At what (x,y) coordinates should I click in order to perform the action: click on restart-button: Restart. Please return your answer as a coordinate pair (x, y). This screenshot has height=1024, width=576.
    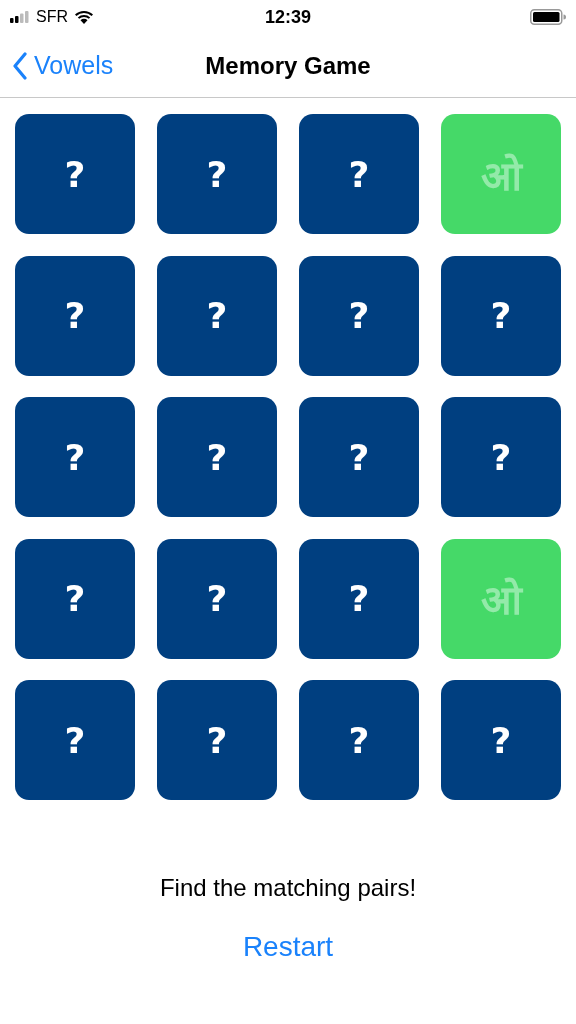
    Looking at the image, I should click on (288, 947).